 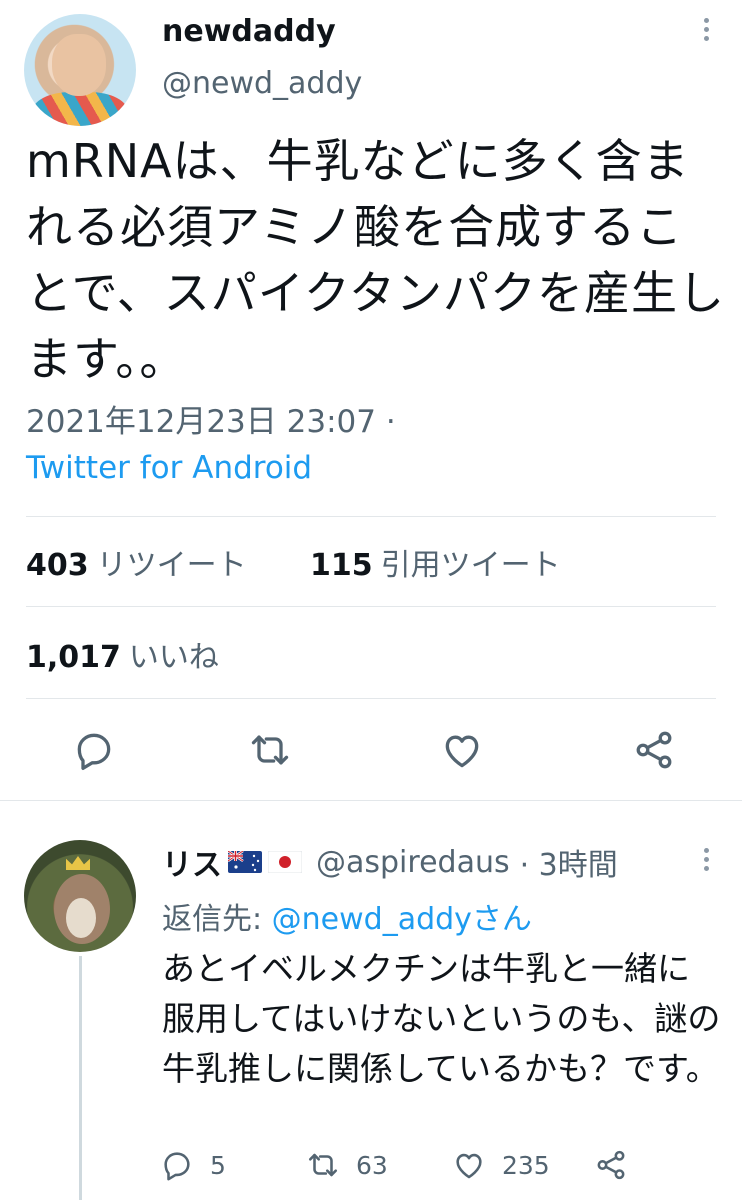 I want to click on avatar-squirrel-belly, so click(x=81, y=918).